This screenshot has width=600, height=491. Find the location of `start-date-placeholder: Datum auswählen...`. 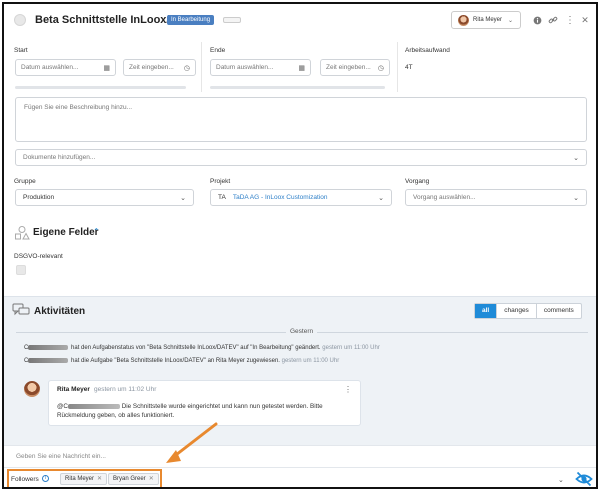

start-date-placeholder: Datum auswählen... is located at coordinates (50, 67).